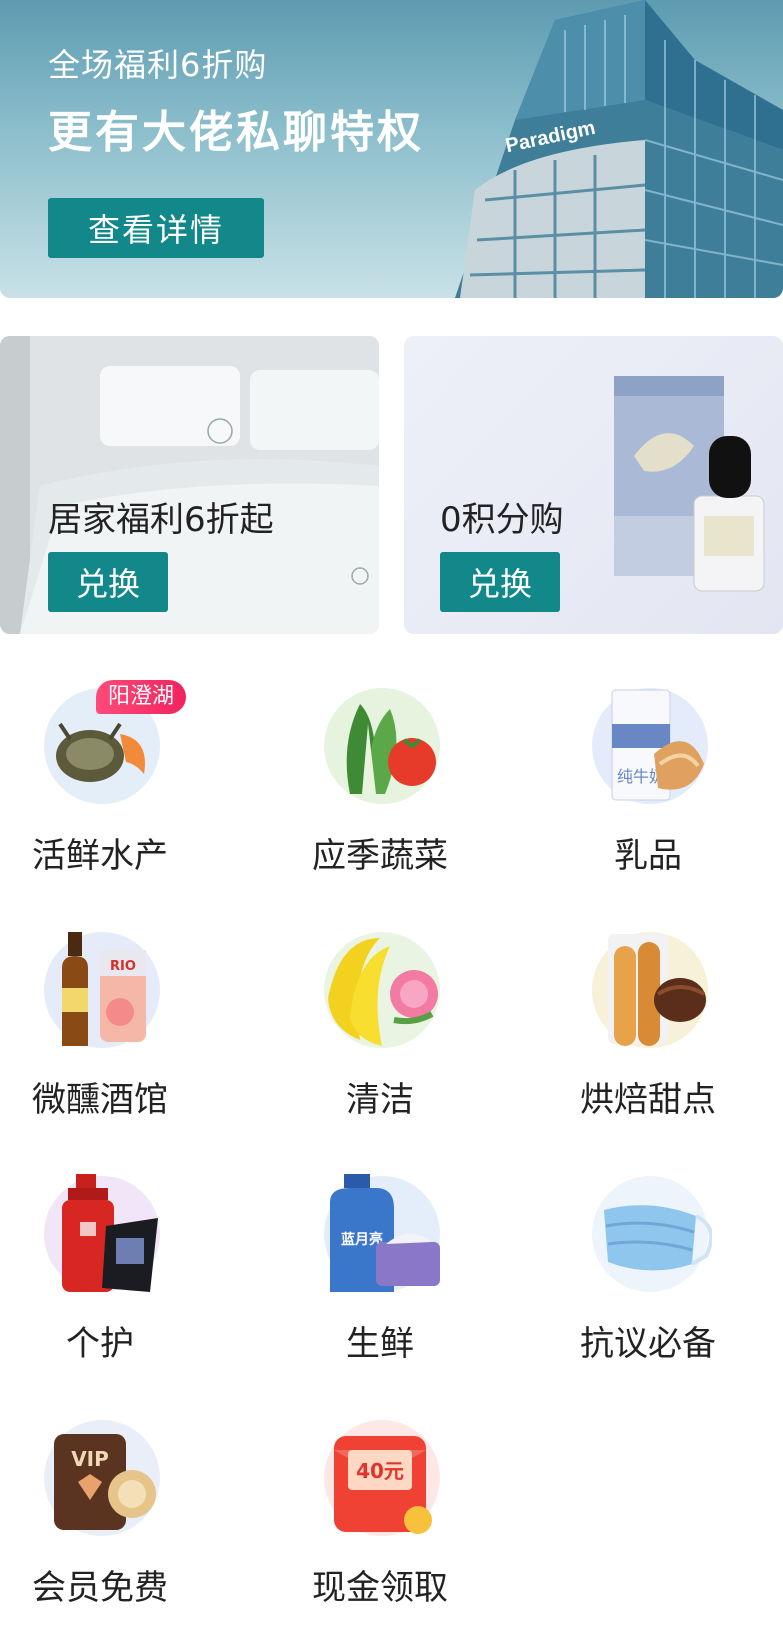 The image size is (783, 1649). I want to click on mask-icon, so click(652, 1234).